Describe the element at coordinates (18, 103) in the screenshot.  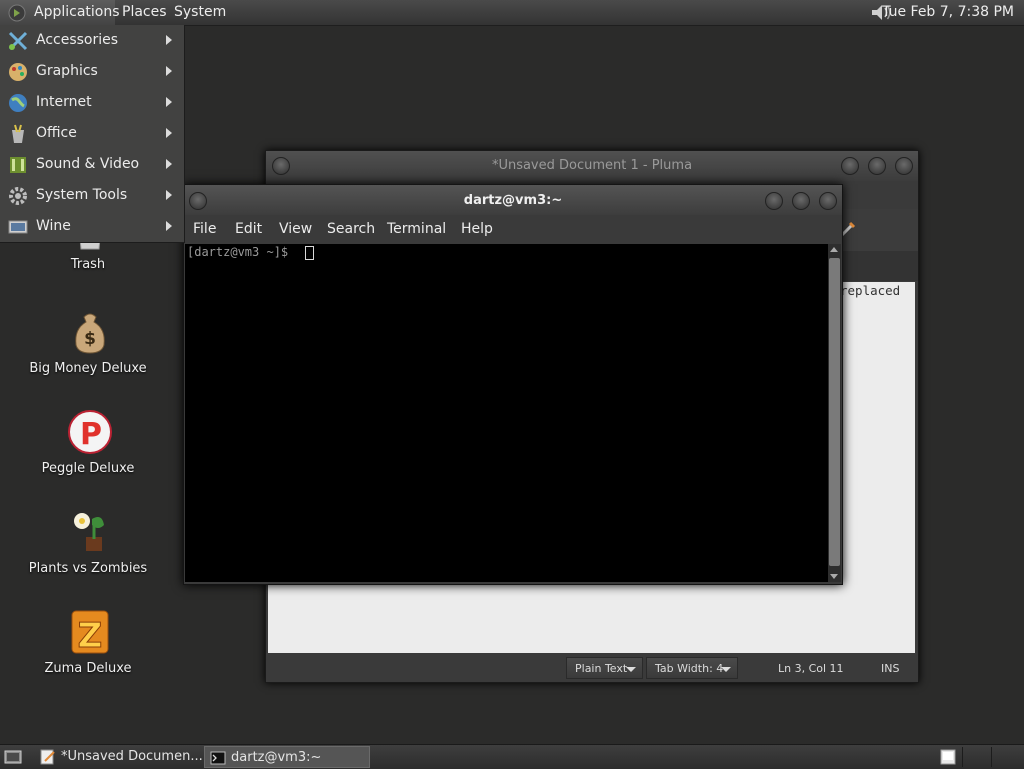
I see `internet-icon` at that location.